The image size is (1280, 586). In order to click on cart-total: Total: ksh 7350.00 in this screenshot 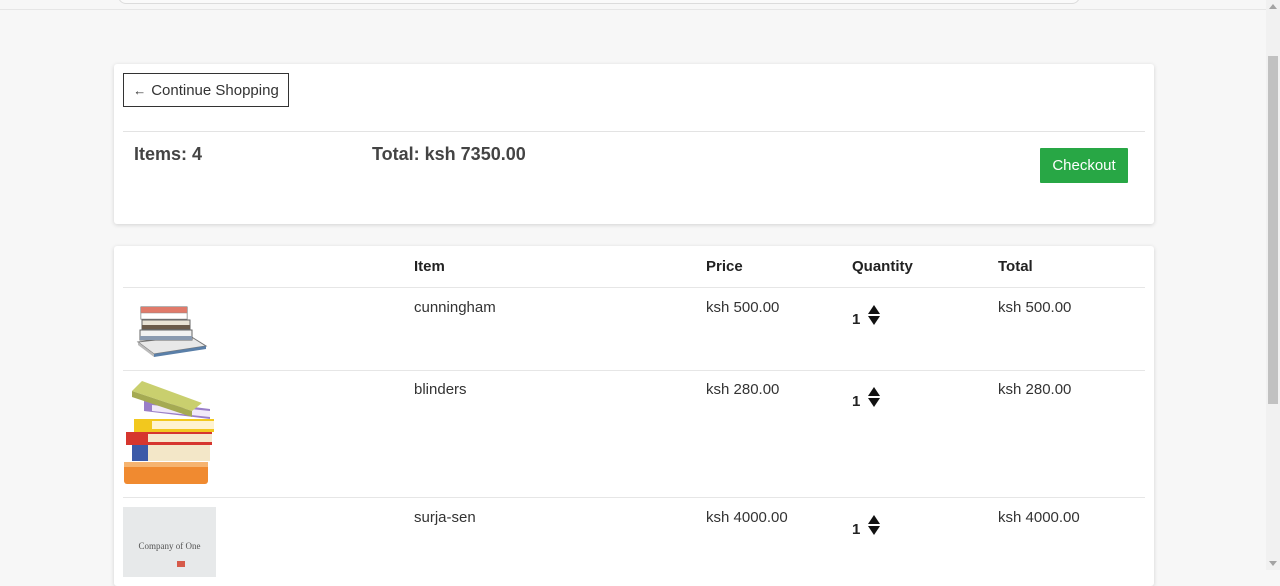, I will do `click(449, 154)`.